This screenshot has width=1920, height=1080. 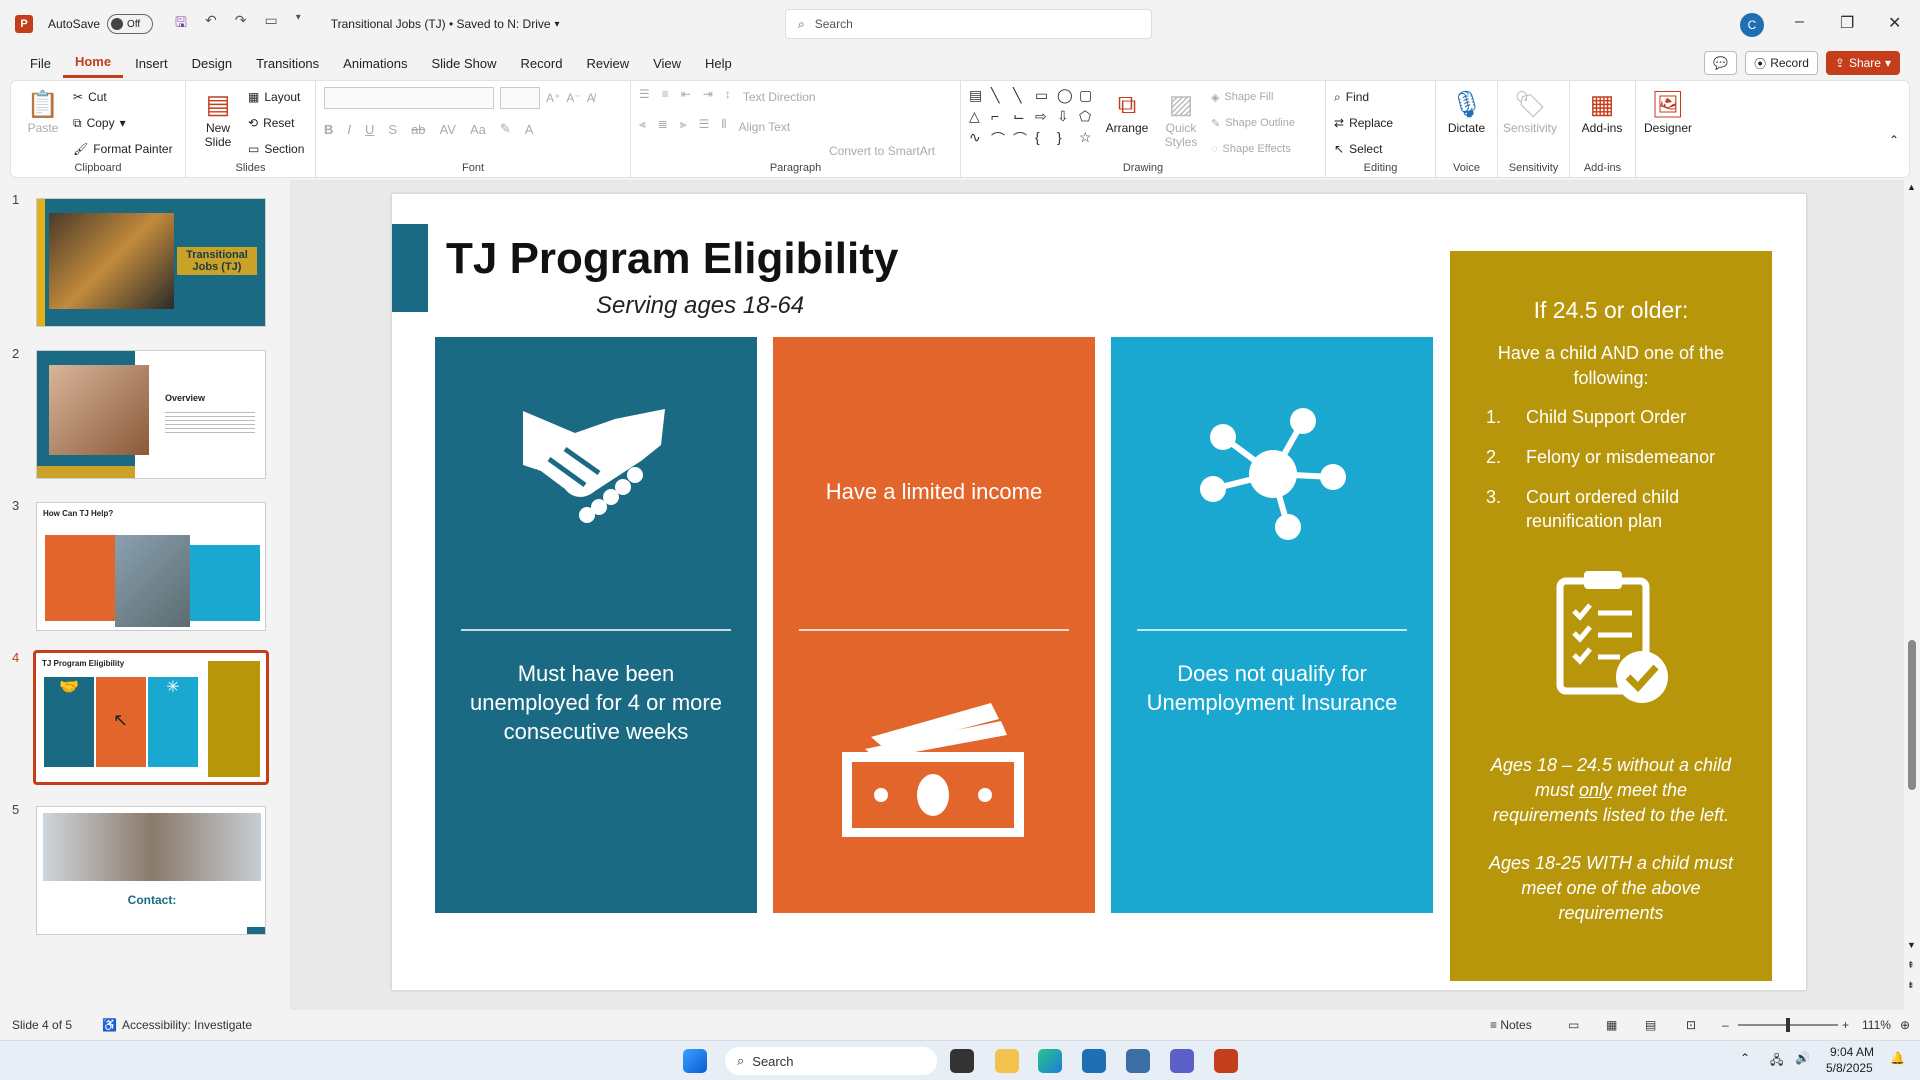 I want to click on restore-icon: ❐, so click(x=1847, y=23).